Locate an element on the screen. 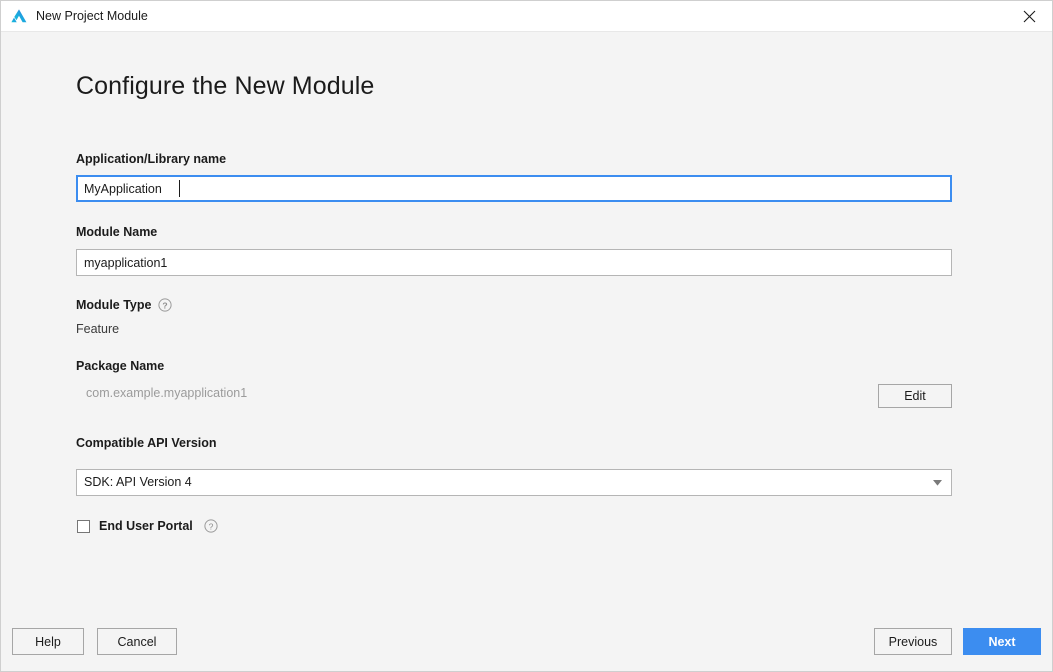  cancel-button: Cancel is located at coordinates (137, 641).